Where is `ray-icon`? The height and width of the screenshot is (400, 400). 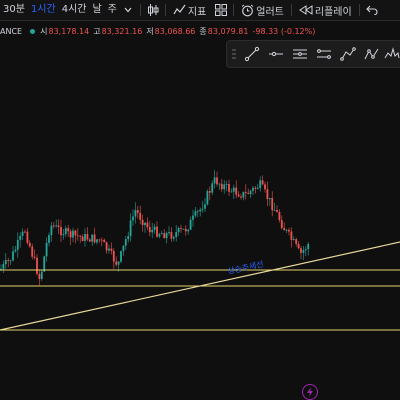
ray-icon is located at coordinates (276, 54).